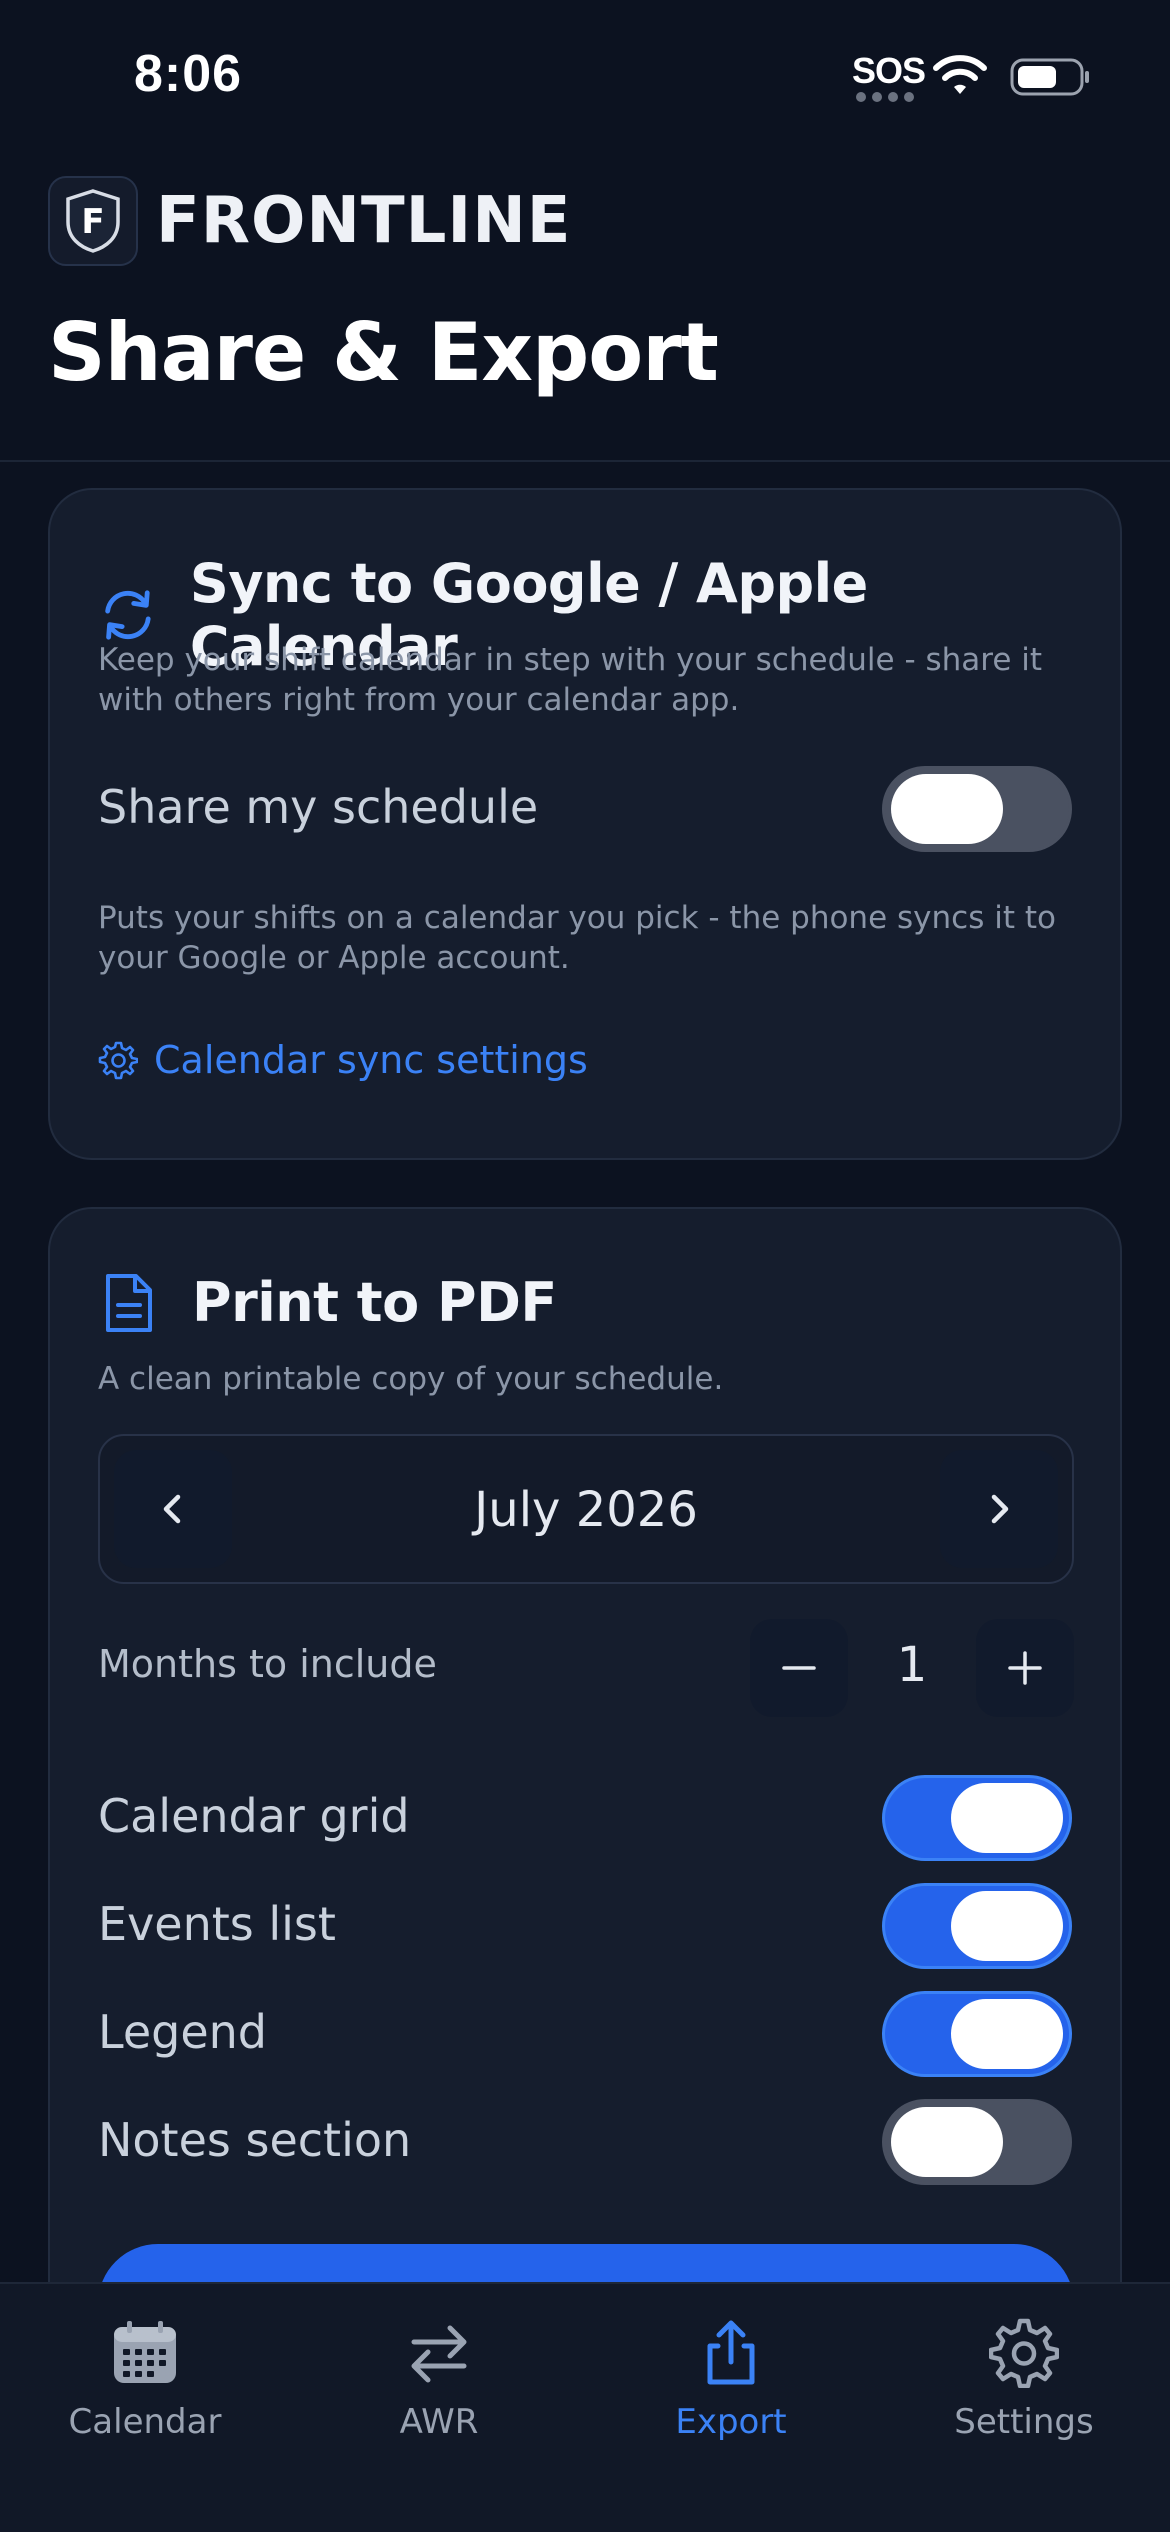 Image resolution: width=1170 pixels, height=2532 pixels. What do you see at coordinates (1024, 2422) in the screenshot?
I see `tab-settings-label: Settings` at bounding box center [1024, 2422].